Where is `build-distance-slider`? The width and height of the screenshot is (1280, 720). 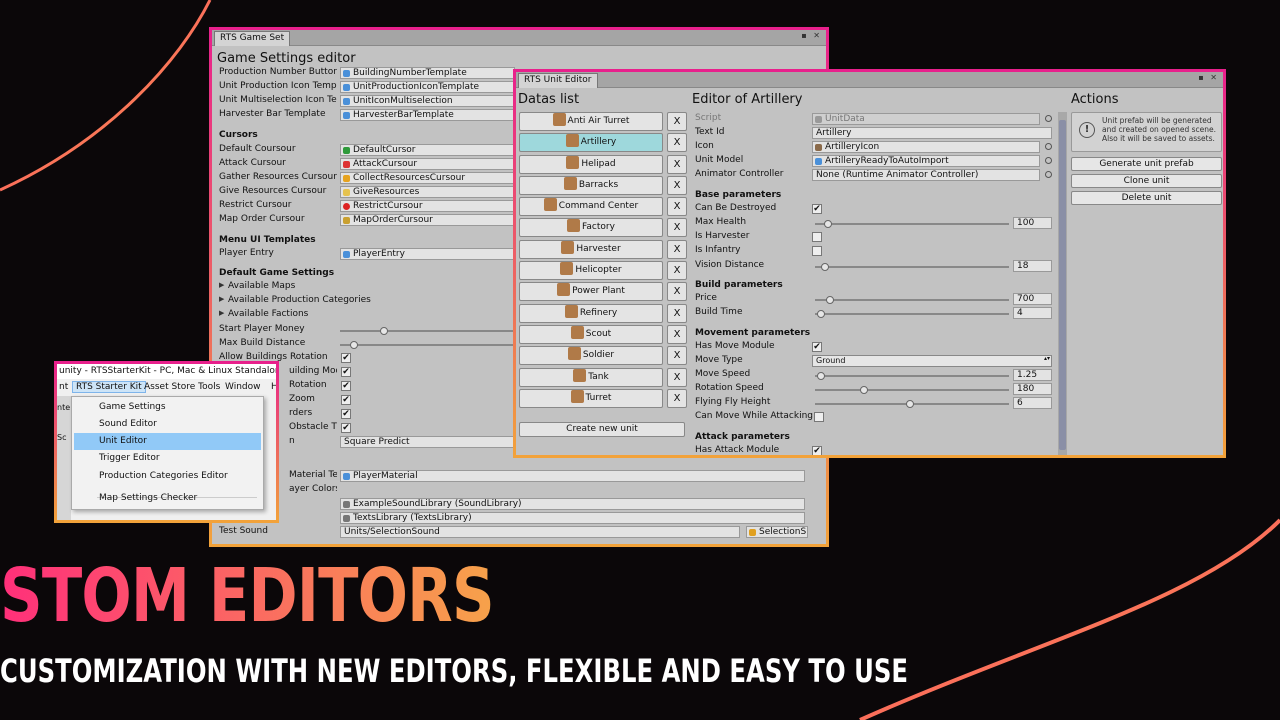 build-distance-slider is located at coordinates (430, 345).